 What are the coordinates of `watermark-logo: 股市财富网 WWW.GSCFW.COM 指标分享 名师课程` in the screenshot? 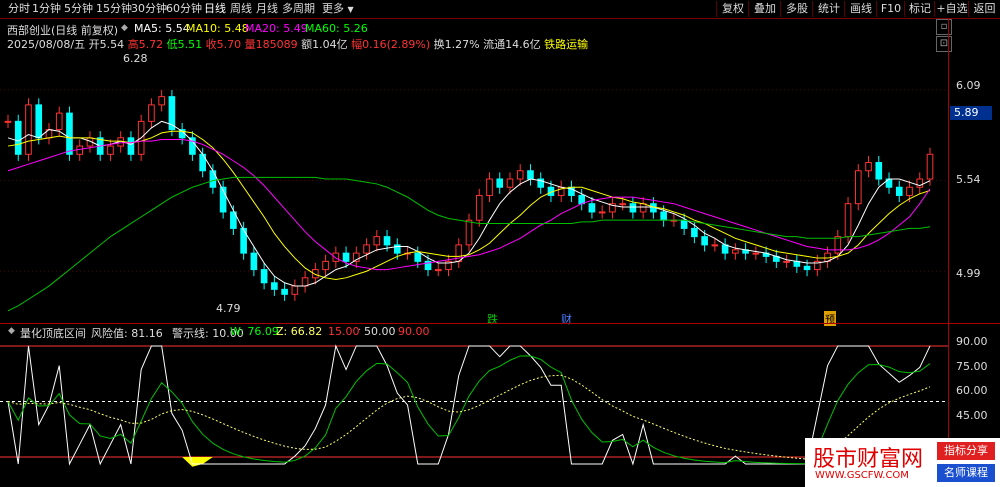 It's located at (902, 462).